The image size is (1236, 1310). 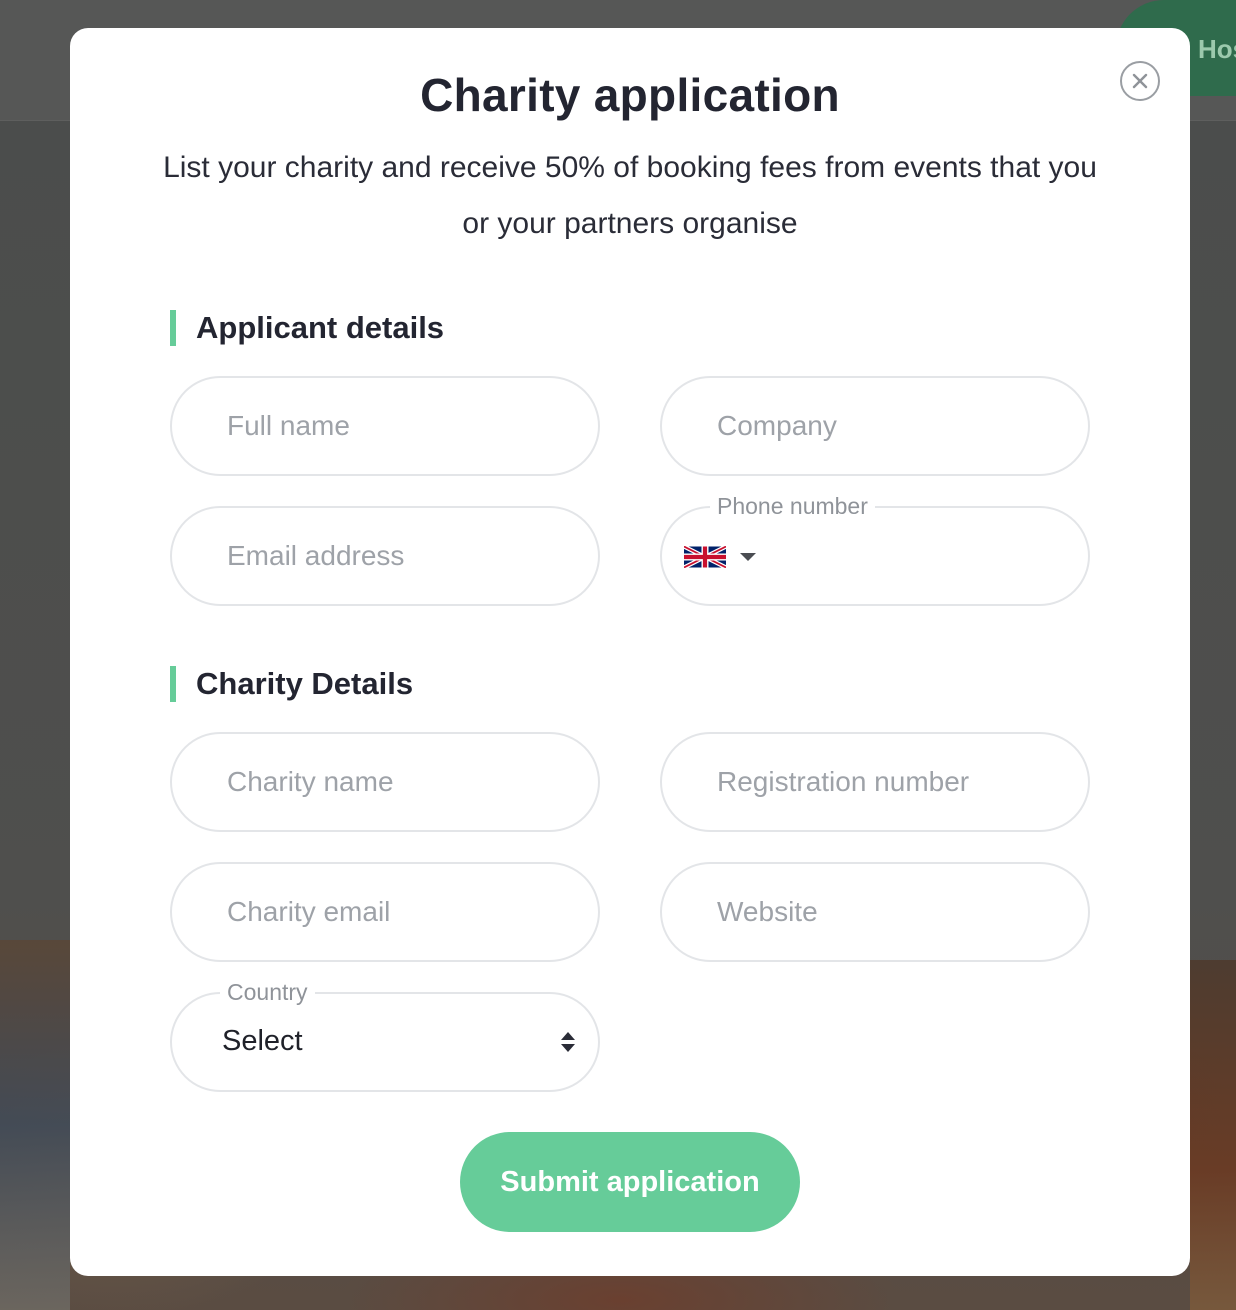 I want to click on full-name-field, so click(x=385, y=426).